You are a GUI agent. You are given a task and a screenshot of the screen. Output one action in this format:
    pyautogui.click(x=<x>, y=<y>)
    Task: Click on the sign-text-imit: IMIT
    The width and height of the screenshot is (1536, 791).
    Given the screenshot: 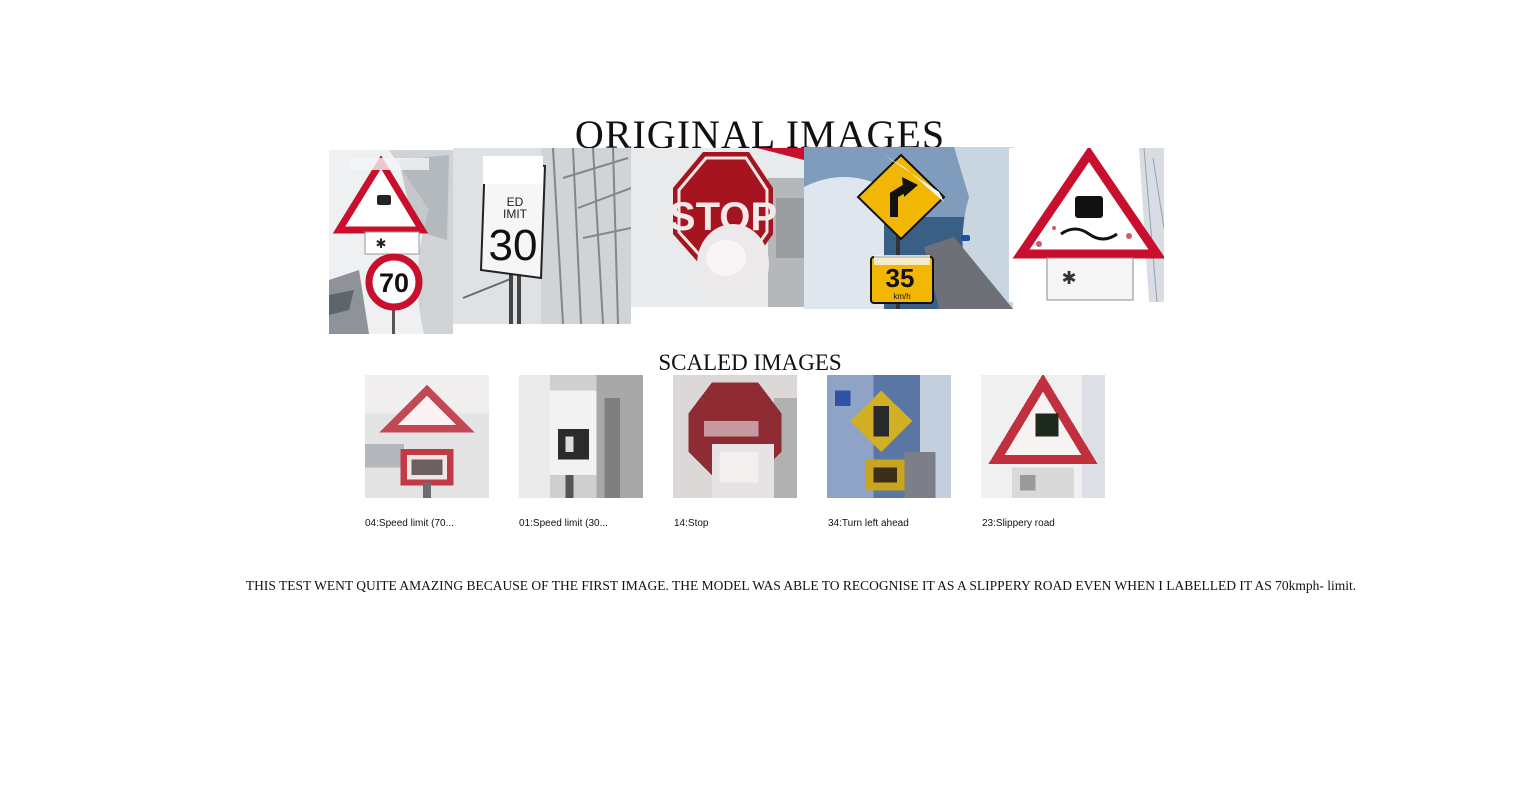 What is the action you would take?
    pyautogui.click(x=515, y=214)
    